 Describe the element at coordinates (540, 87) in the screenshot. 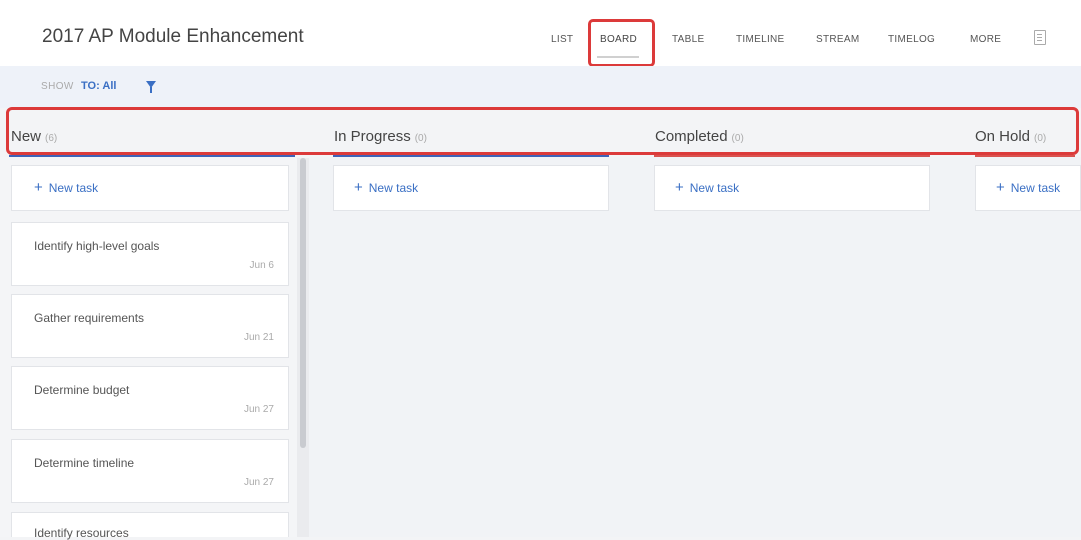

I see `filter-bar` at that location.